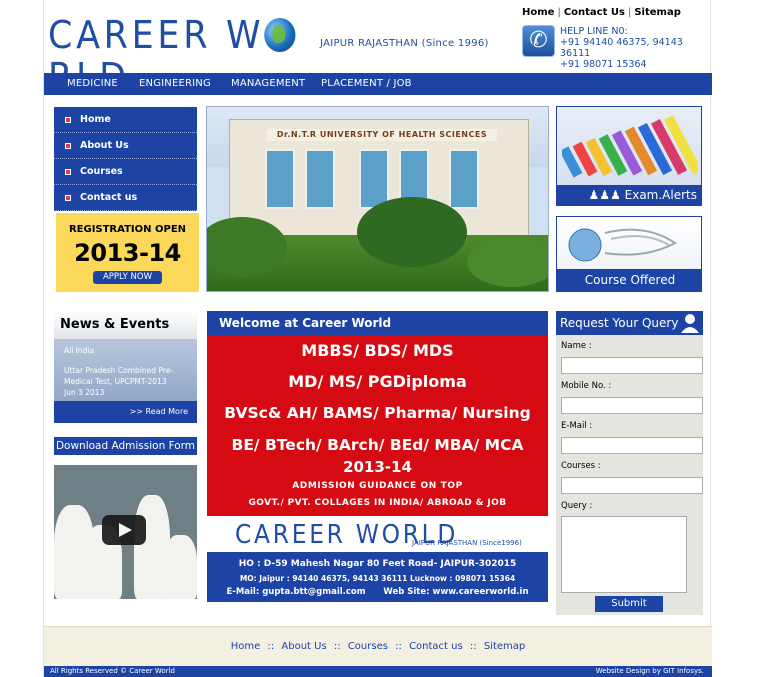 Image resolution: width=765 pixels, height=677 pixels. I want to click on nav-placement-job: PLACEMENT / JOB, so click(366, 84).